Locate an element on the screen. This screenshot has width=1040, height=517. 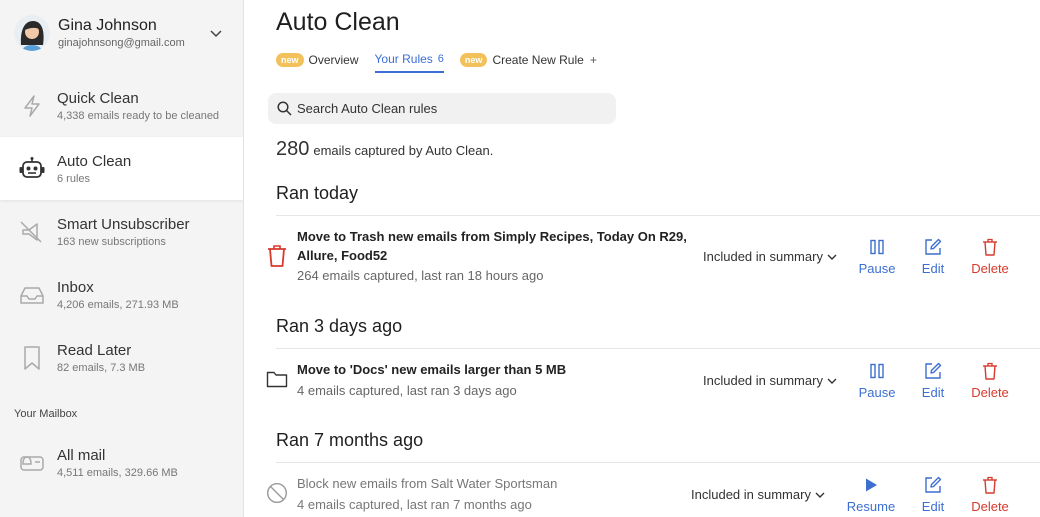
resume-button: Resume is located at coordinates (871, 494).